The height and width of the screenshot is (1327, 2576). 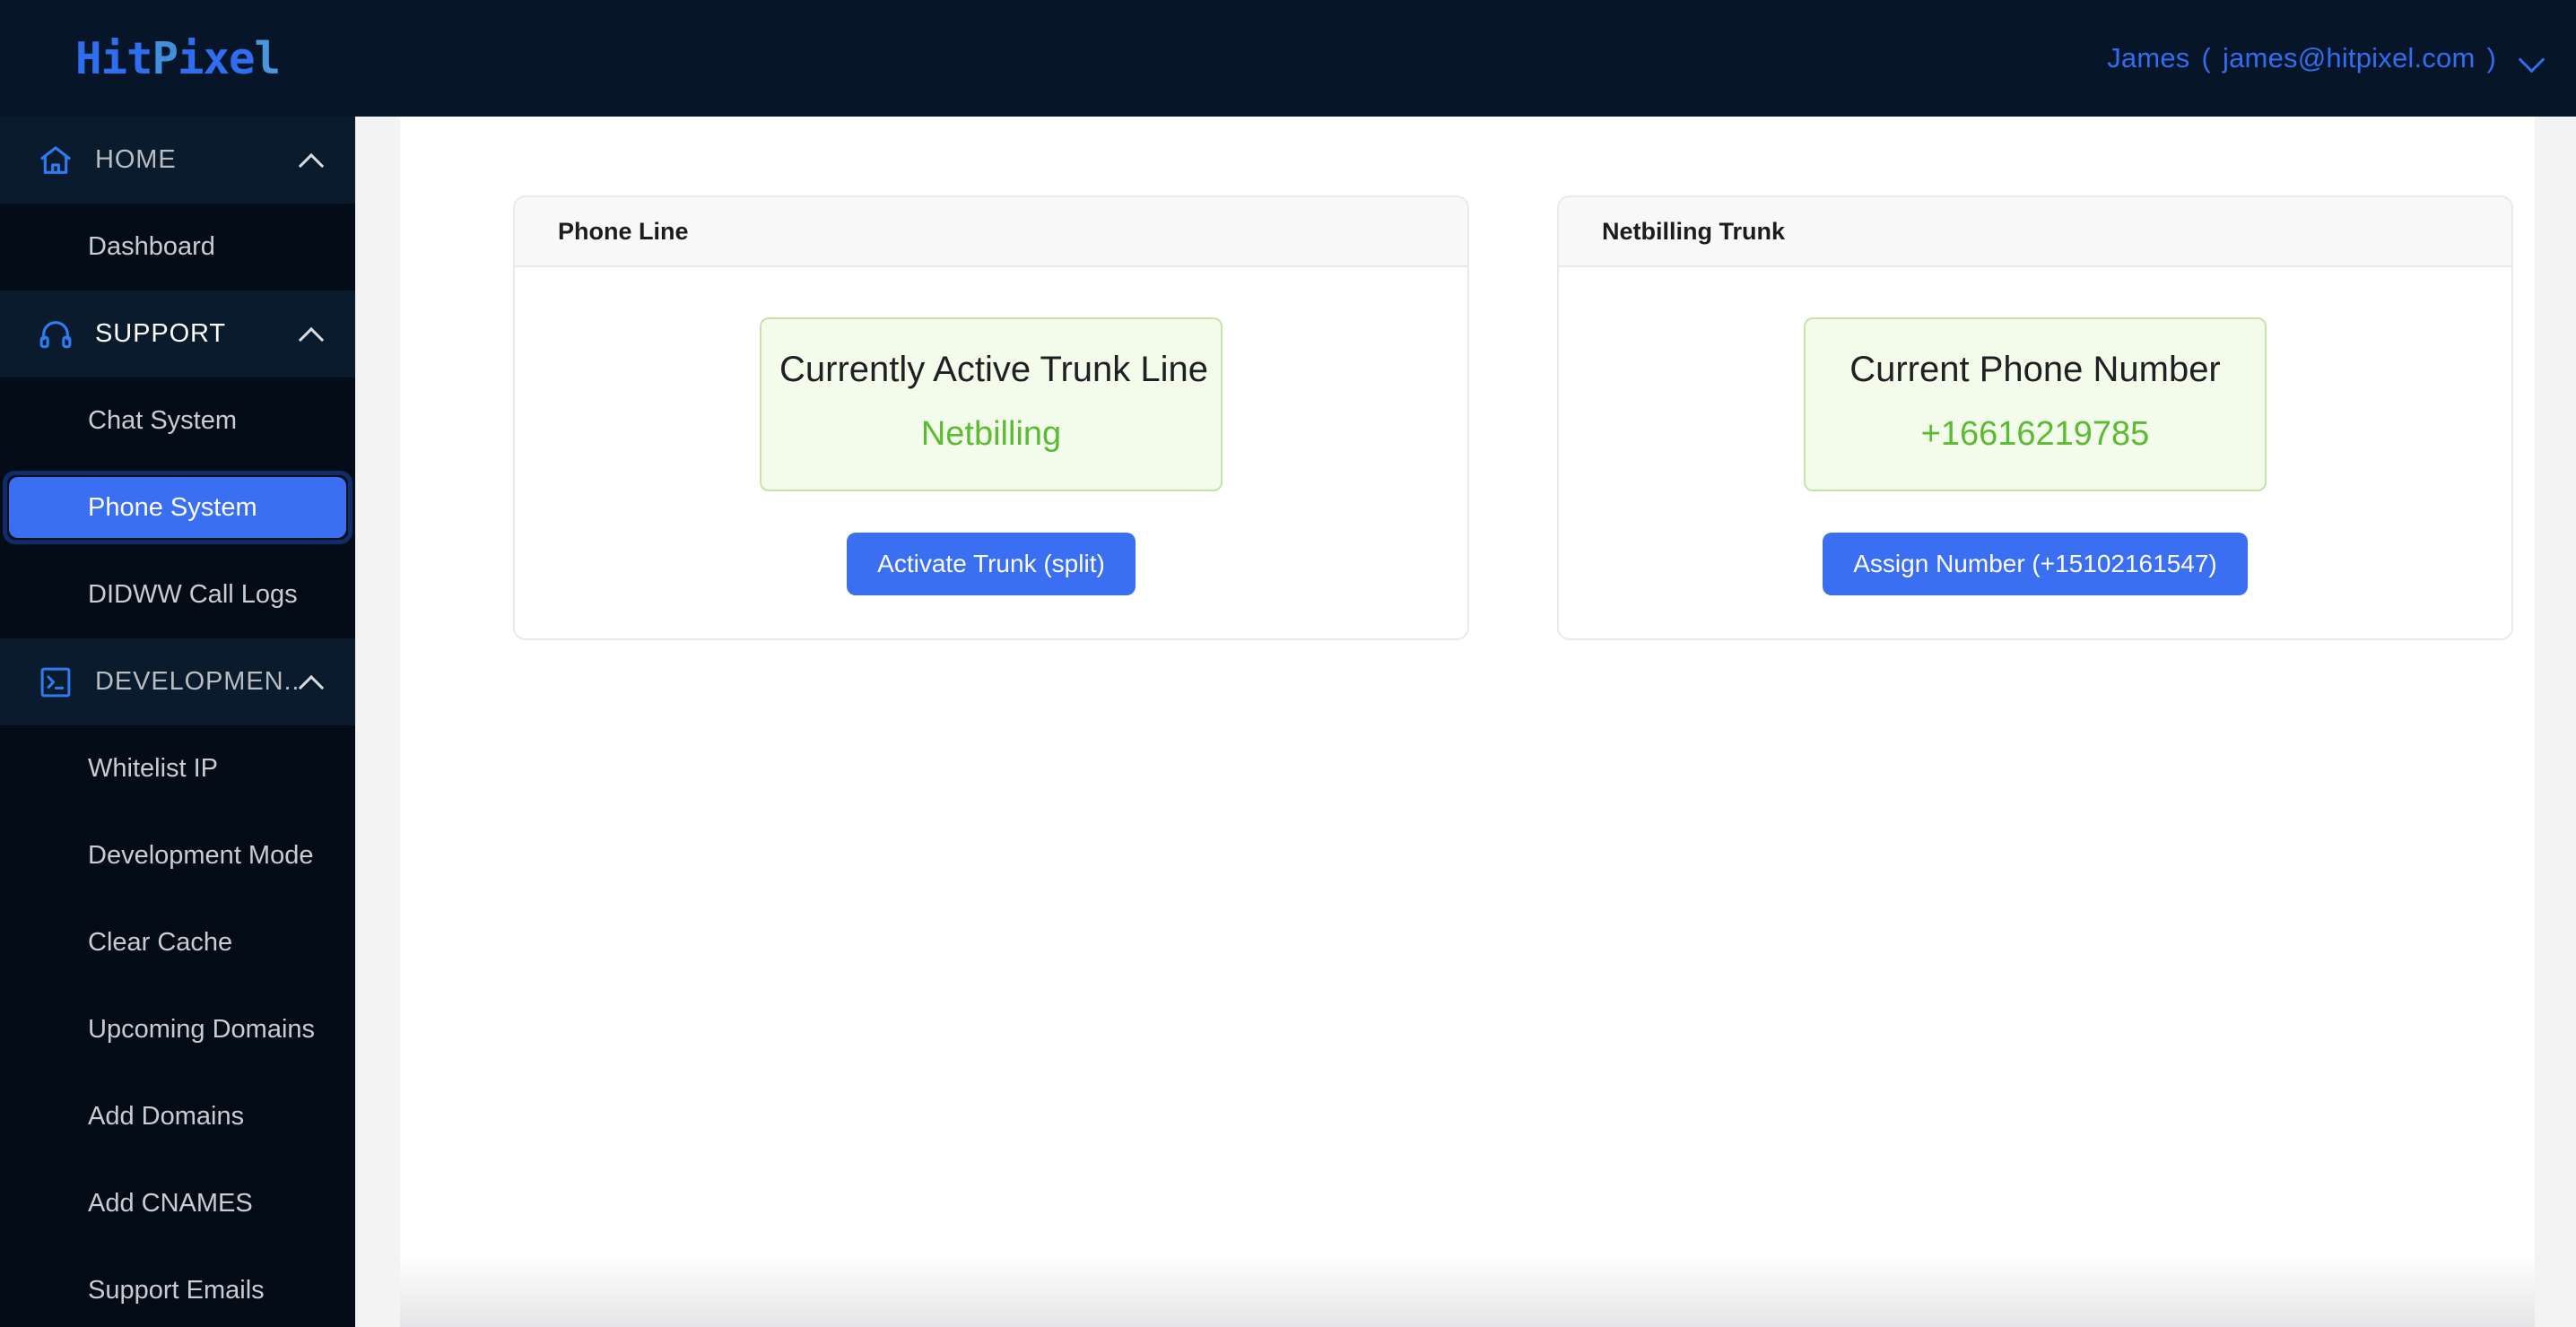 What do you see at coordinates (217, 58) in the screenshot?
I see `logo-part-3: ixe` at bounding box center [217, 58].